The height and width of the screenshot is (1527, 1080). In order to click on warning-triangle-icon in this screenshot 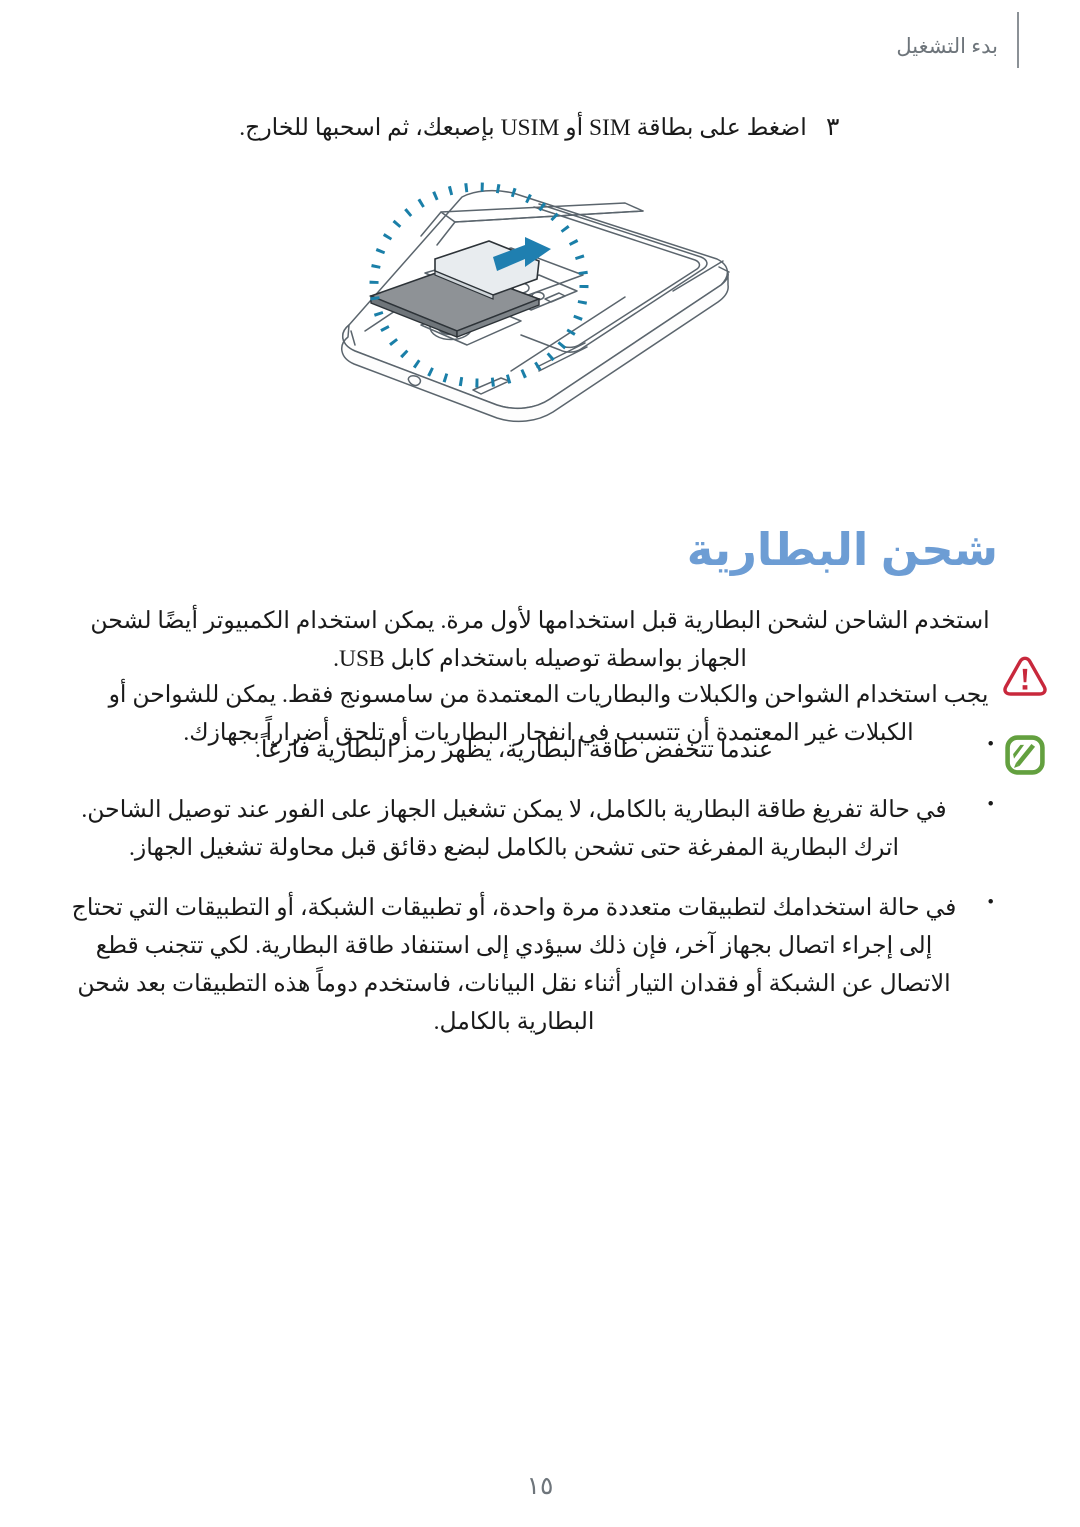, I will do `click(1025, 678)`.